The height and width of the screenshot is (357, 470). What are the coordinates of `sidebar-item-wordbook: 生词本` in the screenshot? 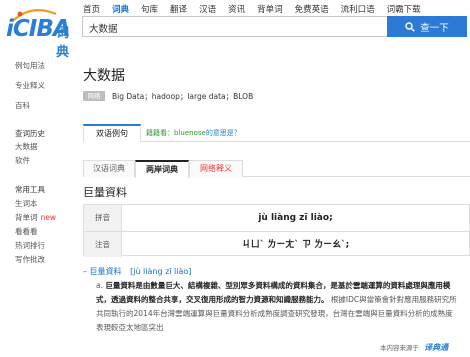 It's located at (26, 203).